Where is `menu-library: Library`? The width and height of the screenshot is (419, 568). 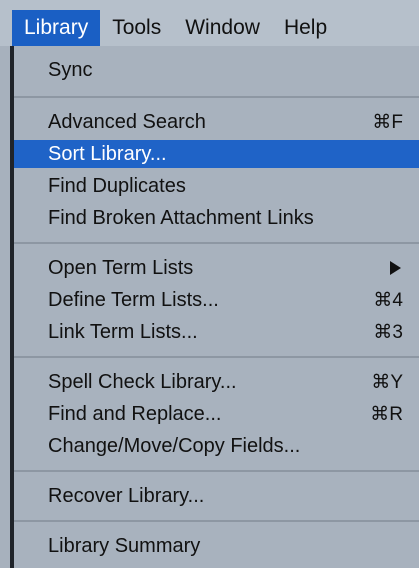
menu-library: Library is located at coordinates (56, 28).